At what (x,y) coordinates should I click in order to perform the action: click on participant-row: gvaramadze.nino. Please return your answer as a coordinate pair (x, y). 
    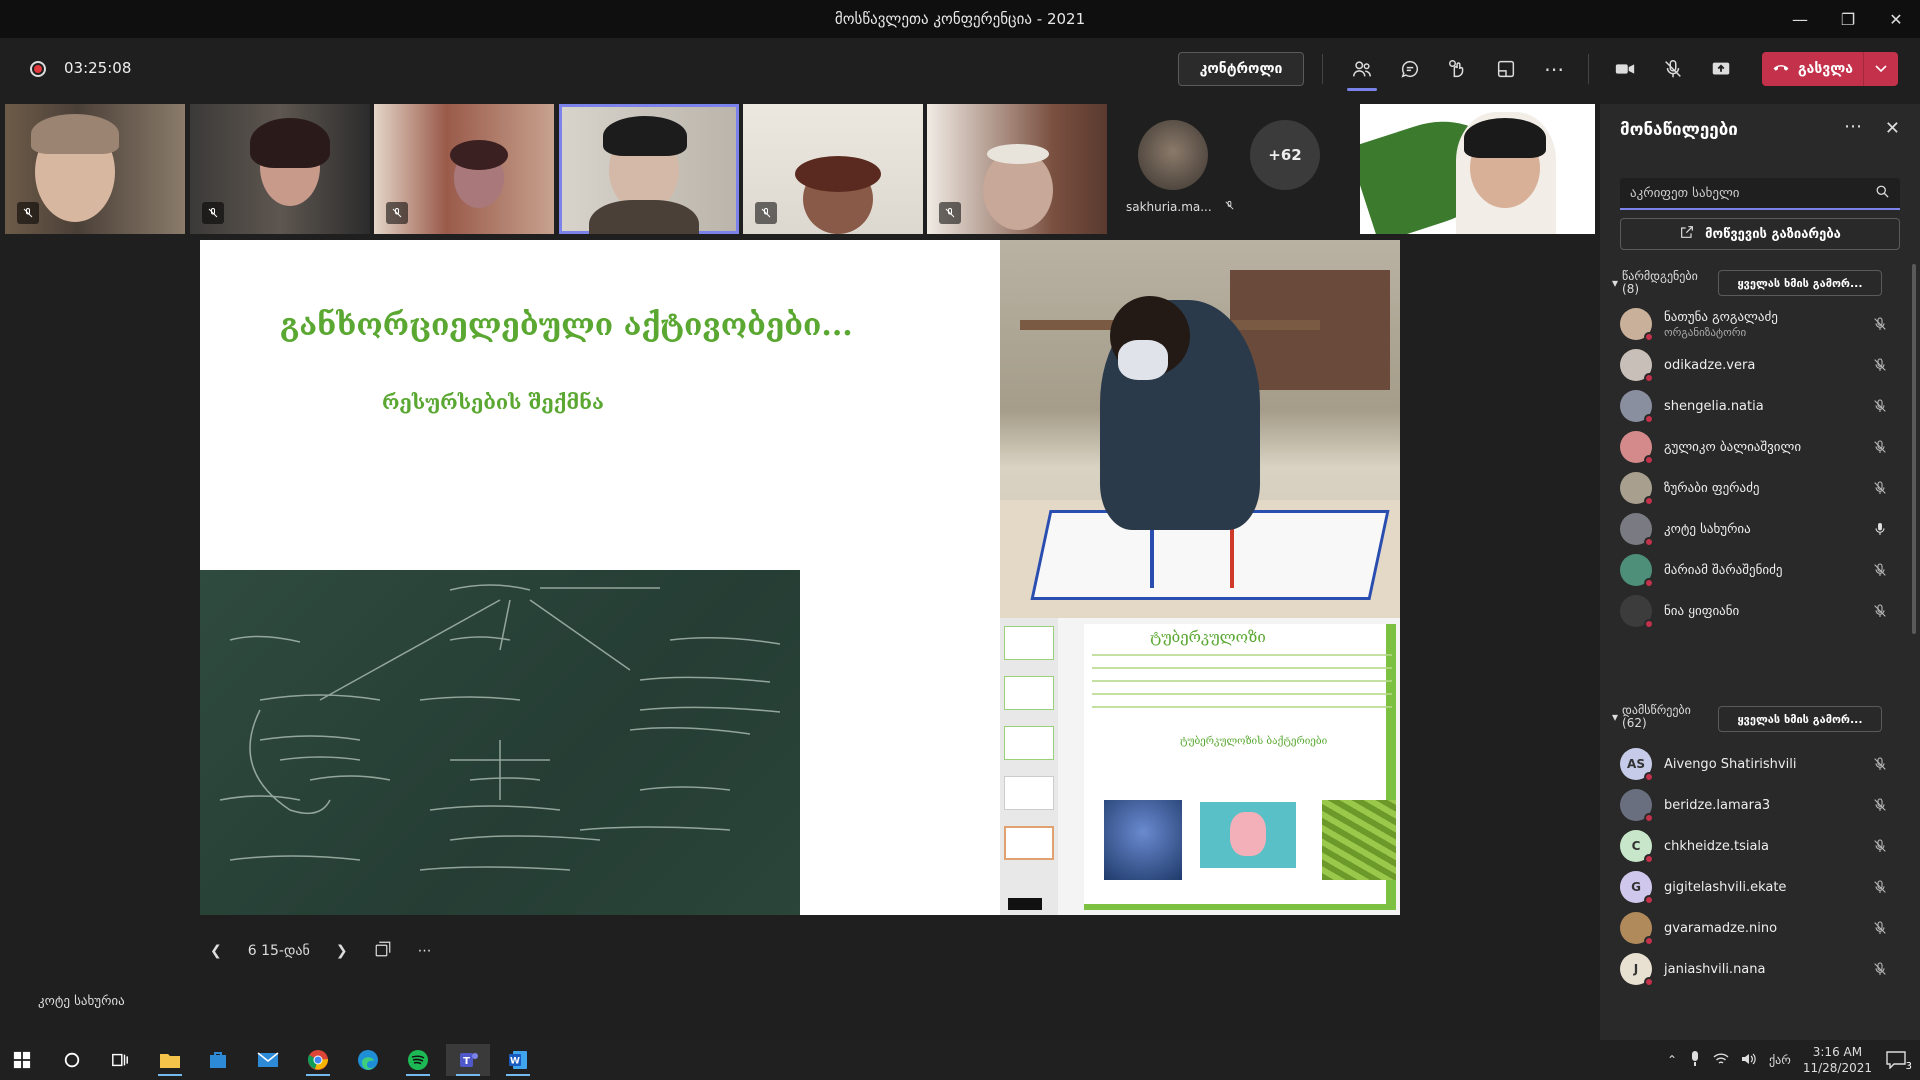
    Looking at the image, I should click on (1755, 928).